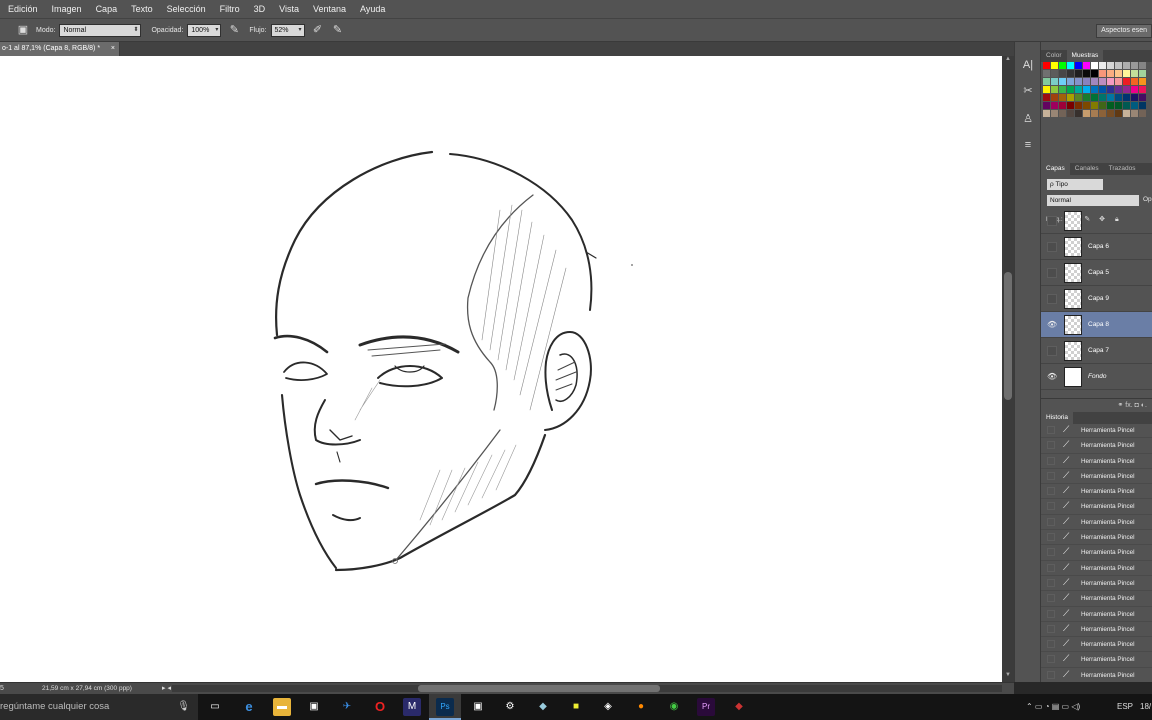 This screenshot has width=1152, height=720. What do you see at coordinates (204, 30) in the screenshot?
I see `opacity-field: 100% ▾` at bounding box center [204, 30].